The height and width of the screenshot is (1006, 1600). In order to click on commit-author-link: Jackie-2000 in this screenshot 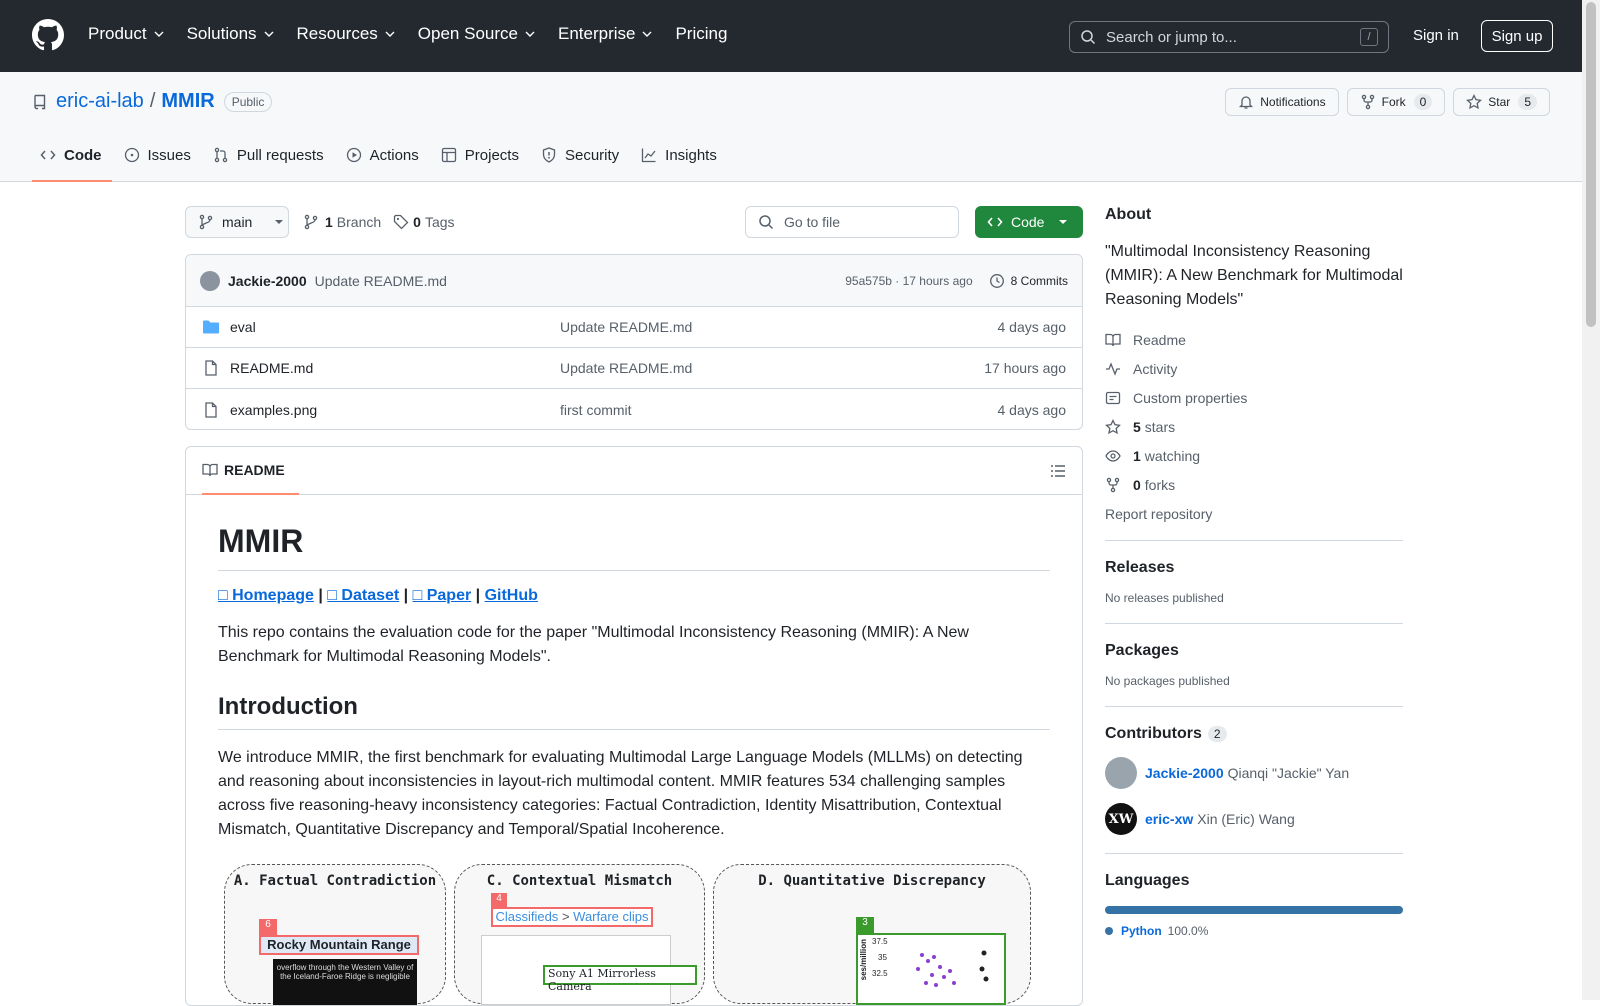, I will do `click(267, 281)`.